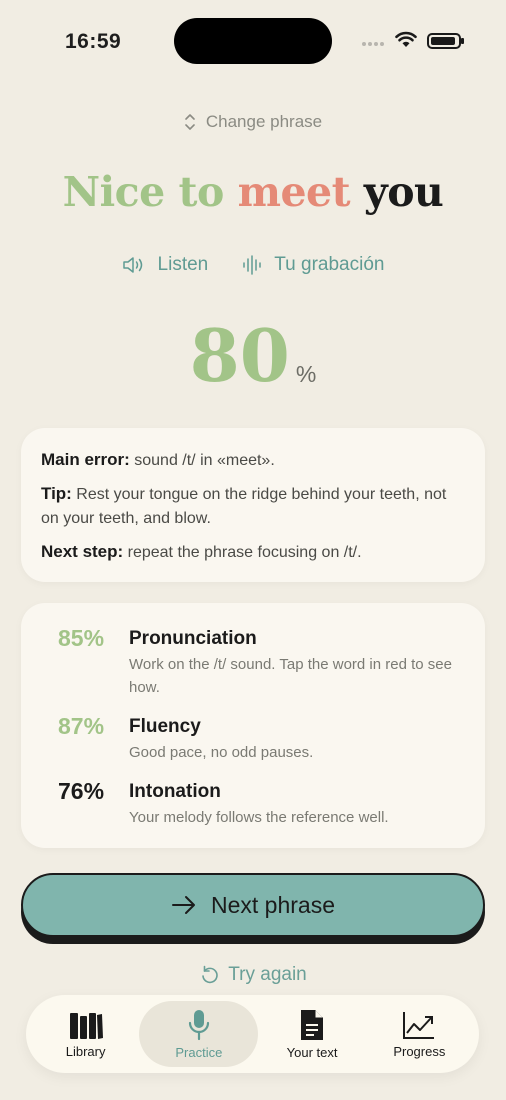  I want to click on audio-controls: Listen Tu grabación, so click(253, 265).